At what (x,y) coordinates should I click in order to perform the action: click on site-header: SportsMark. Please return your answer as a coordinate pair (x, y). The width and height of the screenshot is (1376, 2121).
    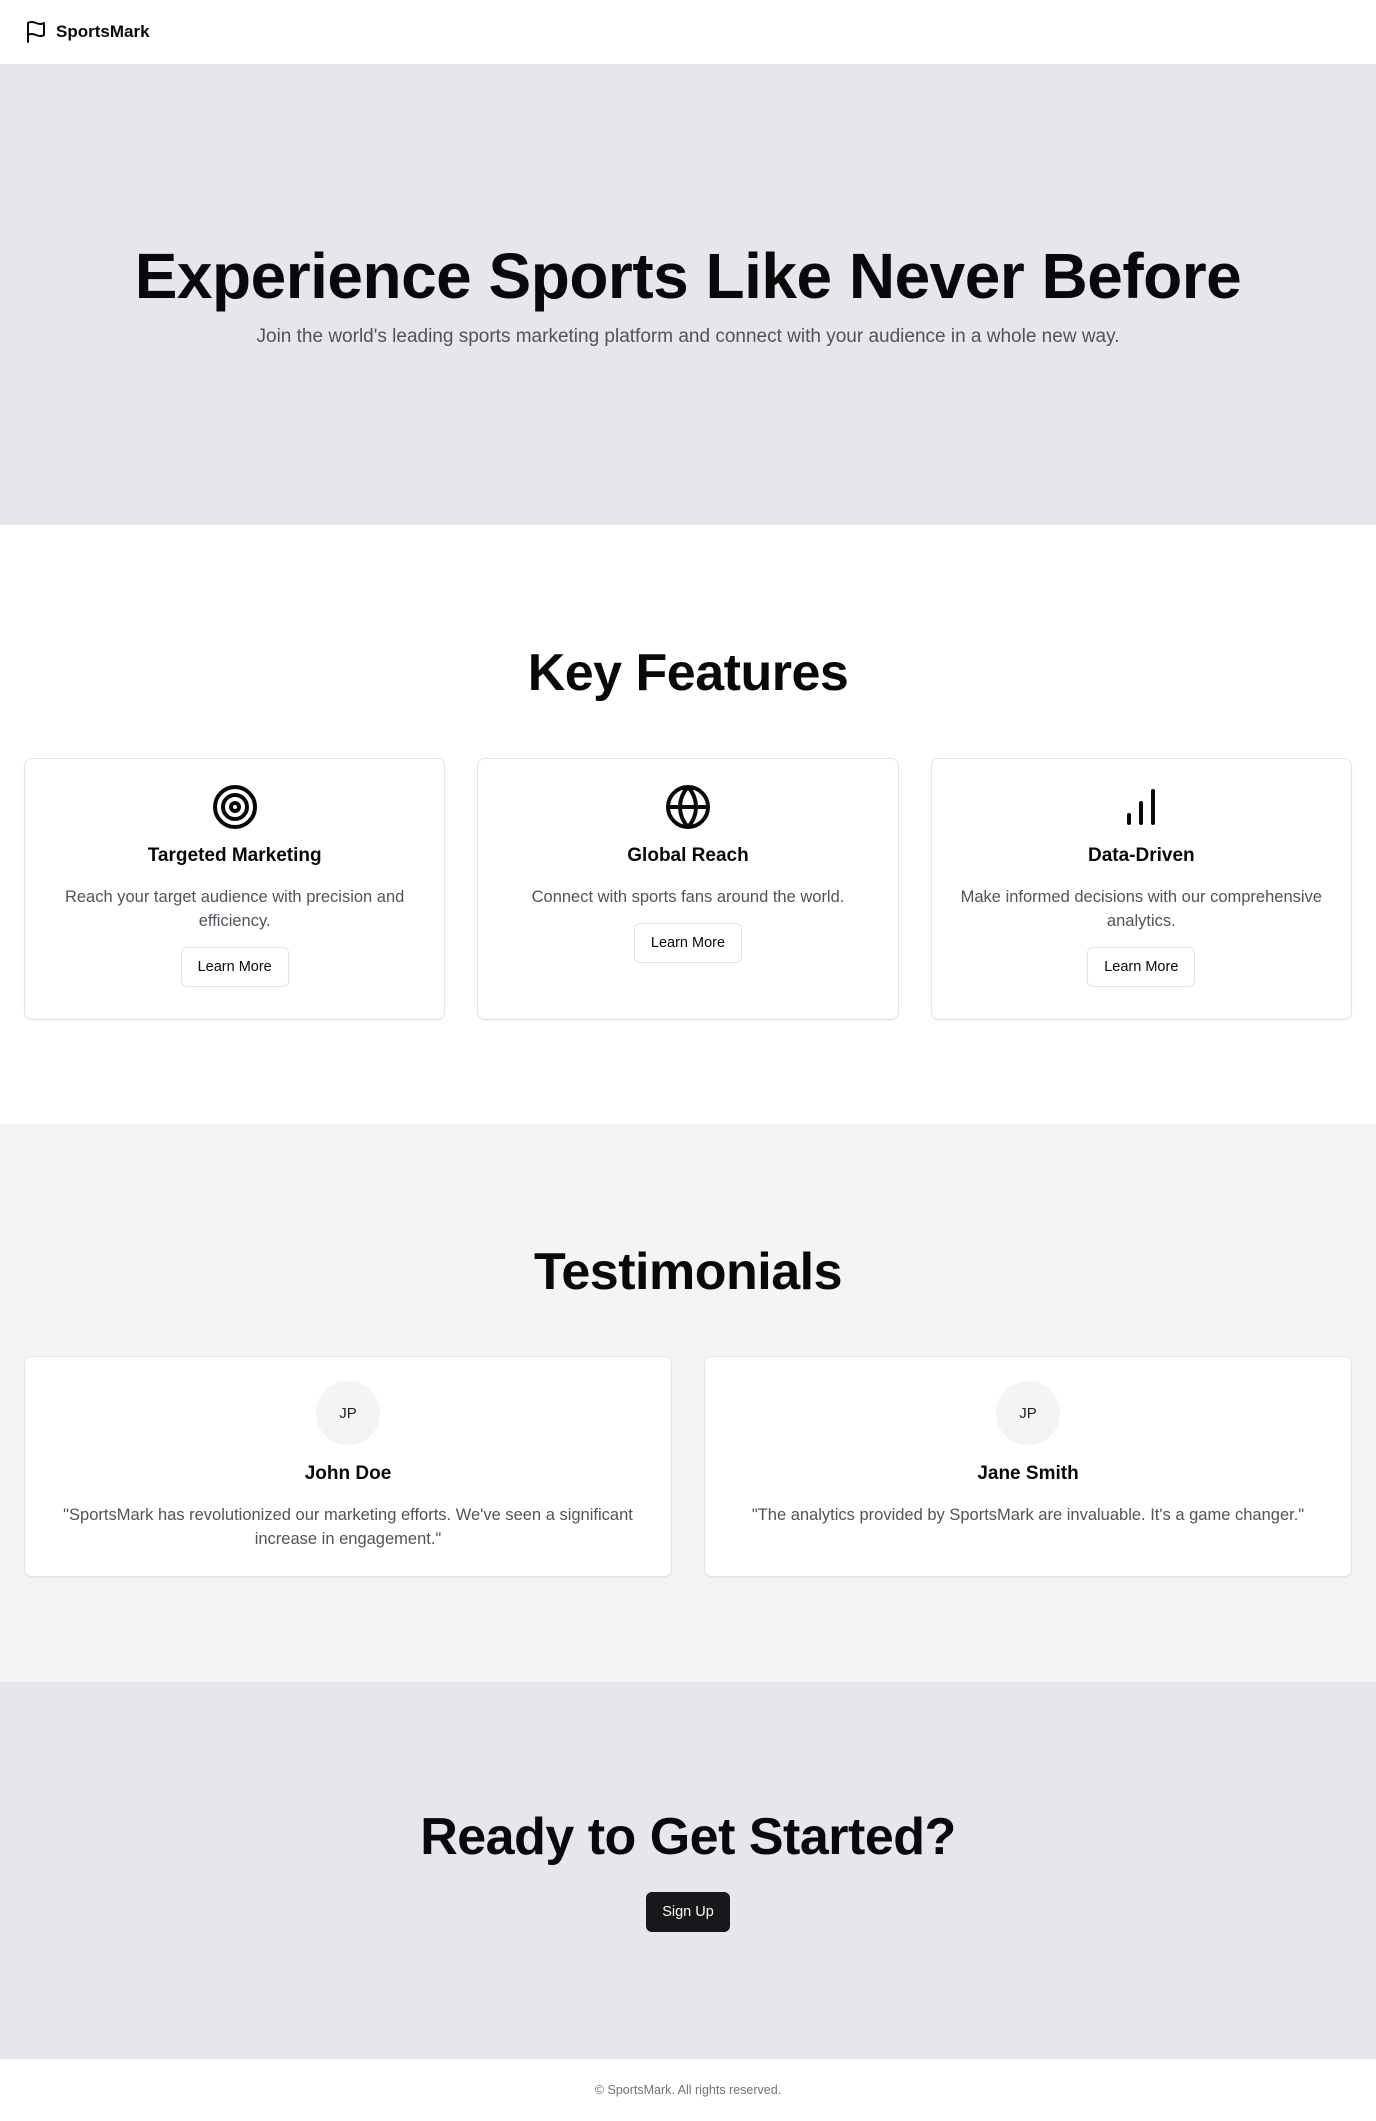
    Looking at the image, I should click on (688, 32).